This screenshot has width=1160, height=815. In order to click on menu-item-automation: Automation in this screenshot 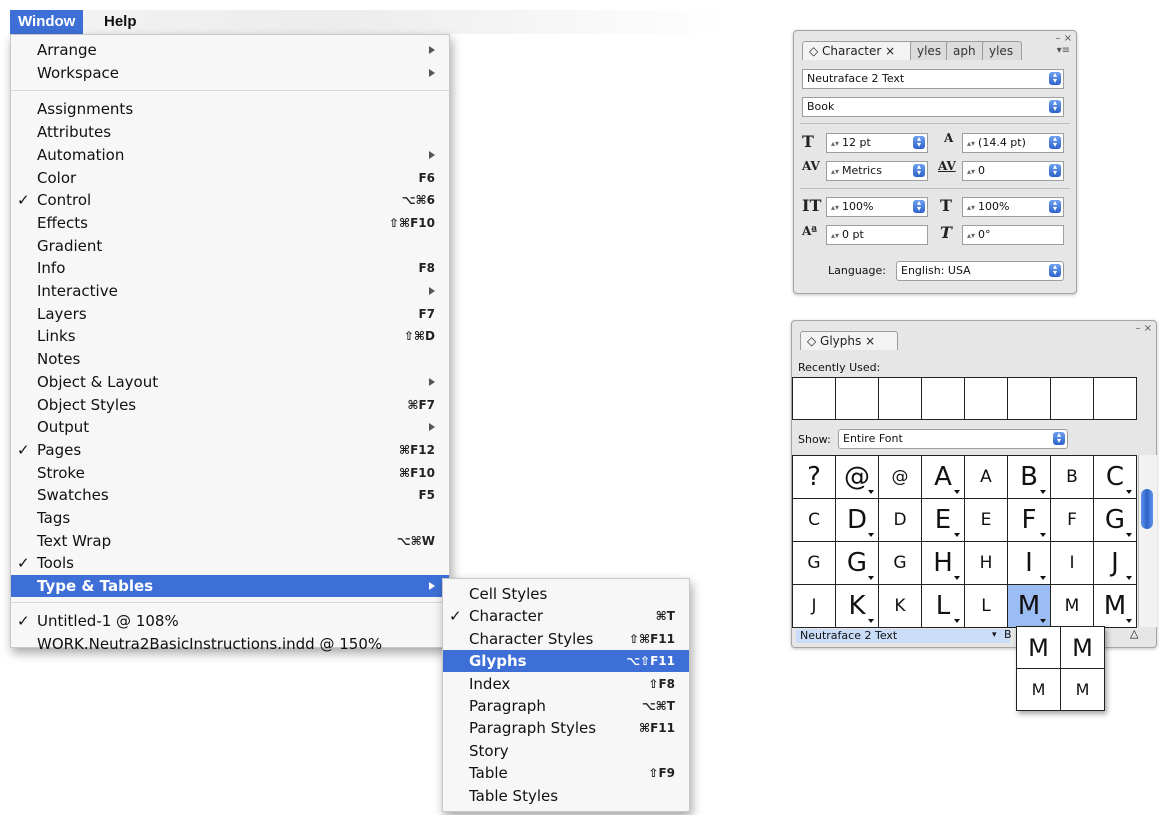, I will do `click(230, 155)`.